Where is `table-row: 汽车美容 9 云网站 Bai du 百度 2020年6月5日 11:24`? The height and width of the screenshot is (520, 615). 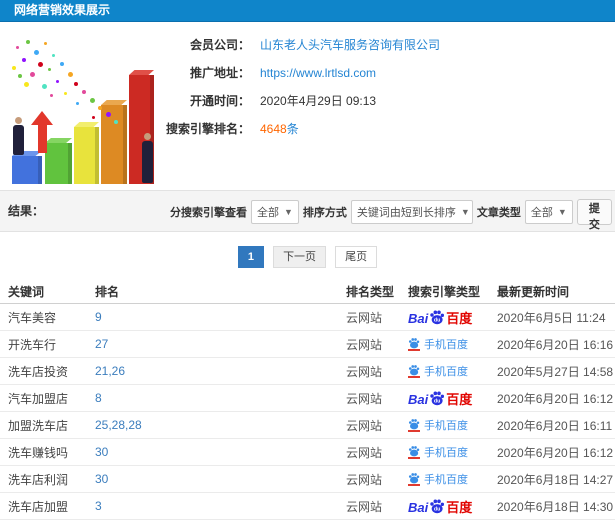 table-row: 汽车美容 9 云网站 Bai du 百度 2020年6月5日 11:24 is located at coordinates (307, 317).